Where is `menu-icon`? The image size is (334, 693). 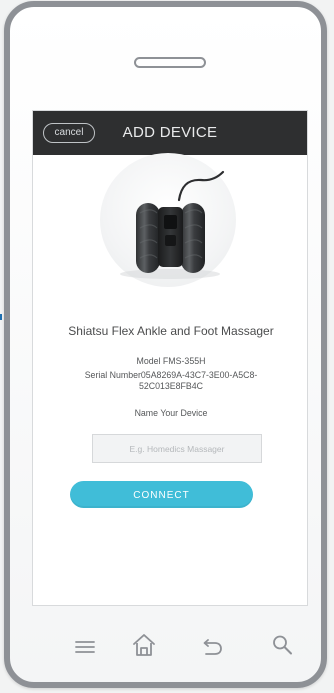 menu-icon is located at coordinates (85, 647).